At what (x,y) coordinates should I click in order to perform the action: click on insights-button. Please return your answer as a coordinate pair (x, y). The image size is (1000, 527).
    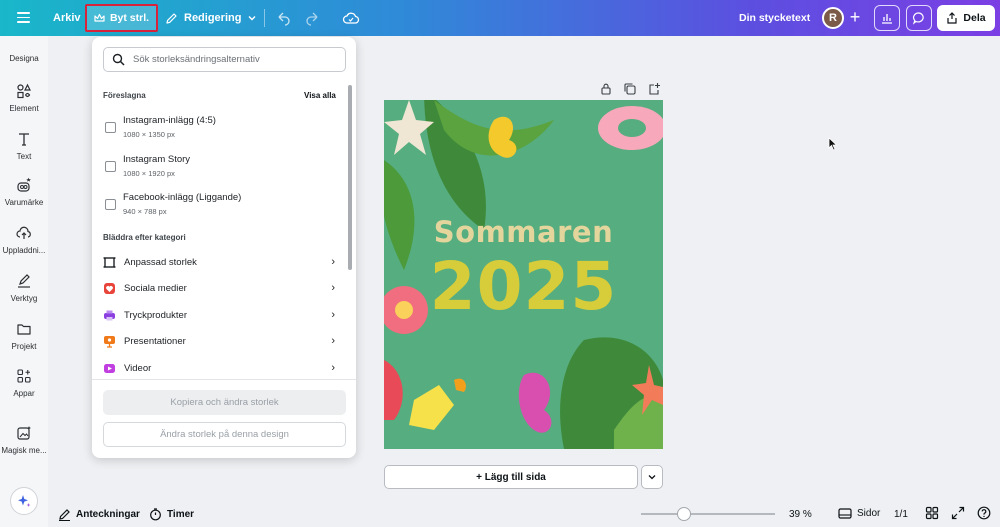
    Looking at the image, I should click on (887, 18).